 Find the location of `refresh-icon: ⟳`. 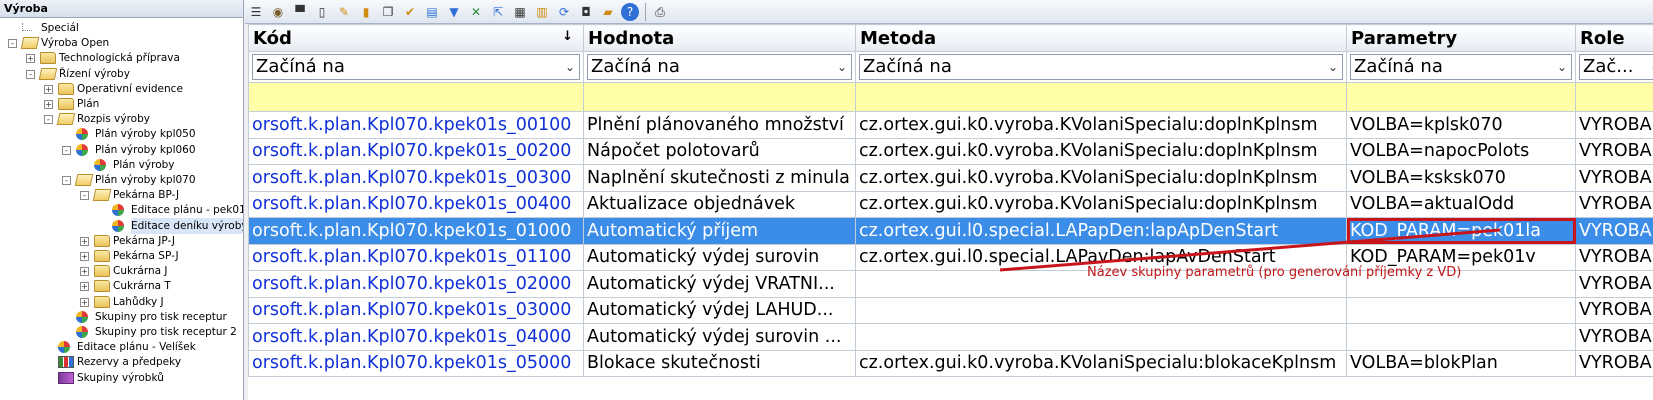

refresh-icon: ⟳ is located at coordinates (564, 12).